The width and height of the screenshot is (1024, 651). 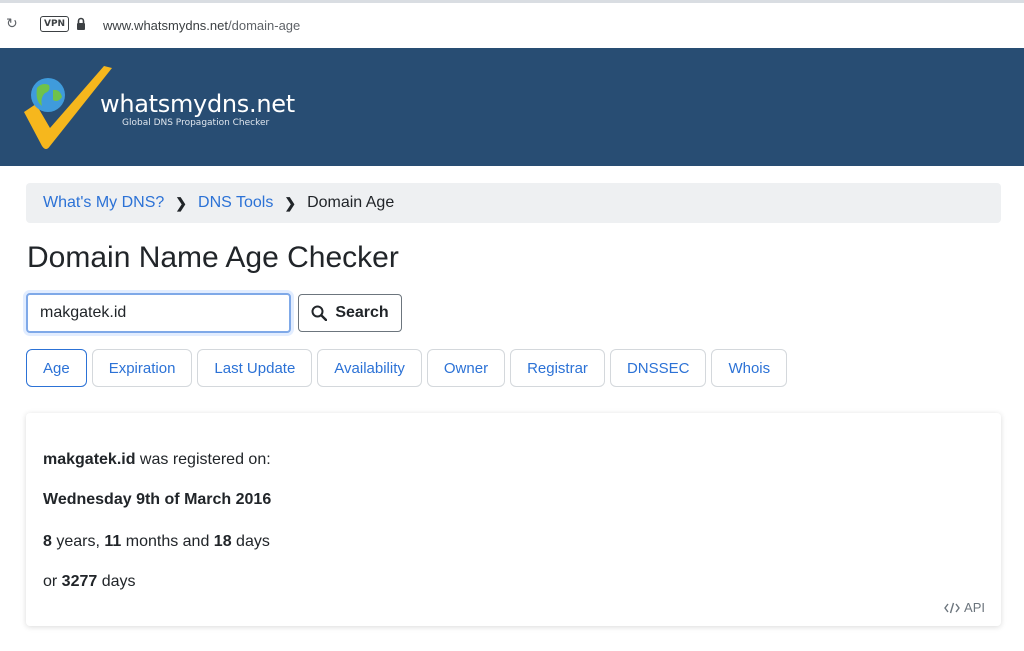 What do you see at coordinates (55, 24) in the screenshot?
I see `vpn-badge: VPN` at bounding box center [55, 24].